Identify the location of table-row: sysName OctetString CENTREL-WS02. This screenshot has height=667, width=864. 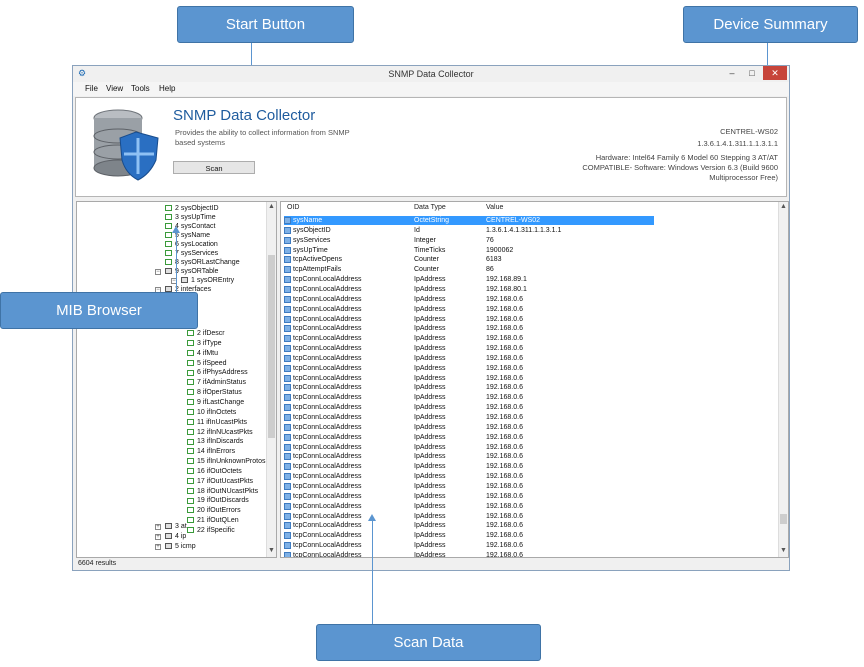
(469, 220).